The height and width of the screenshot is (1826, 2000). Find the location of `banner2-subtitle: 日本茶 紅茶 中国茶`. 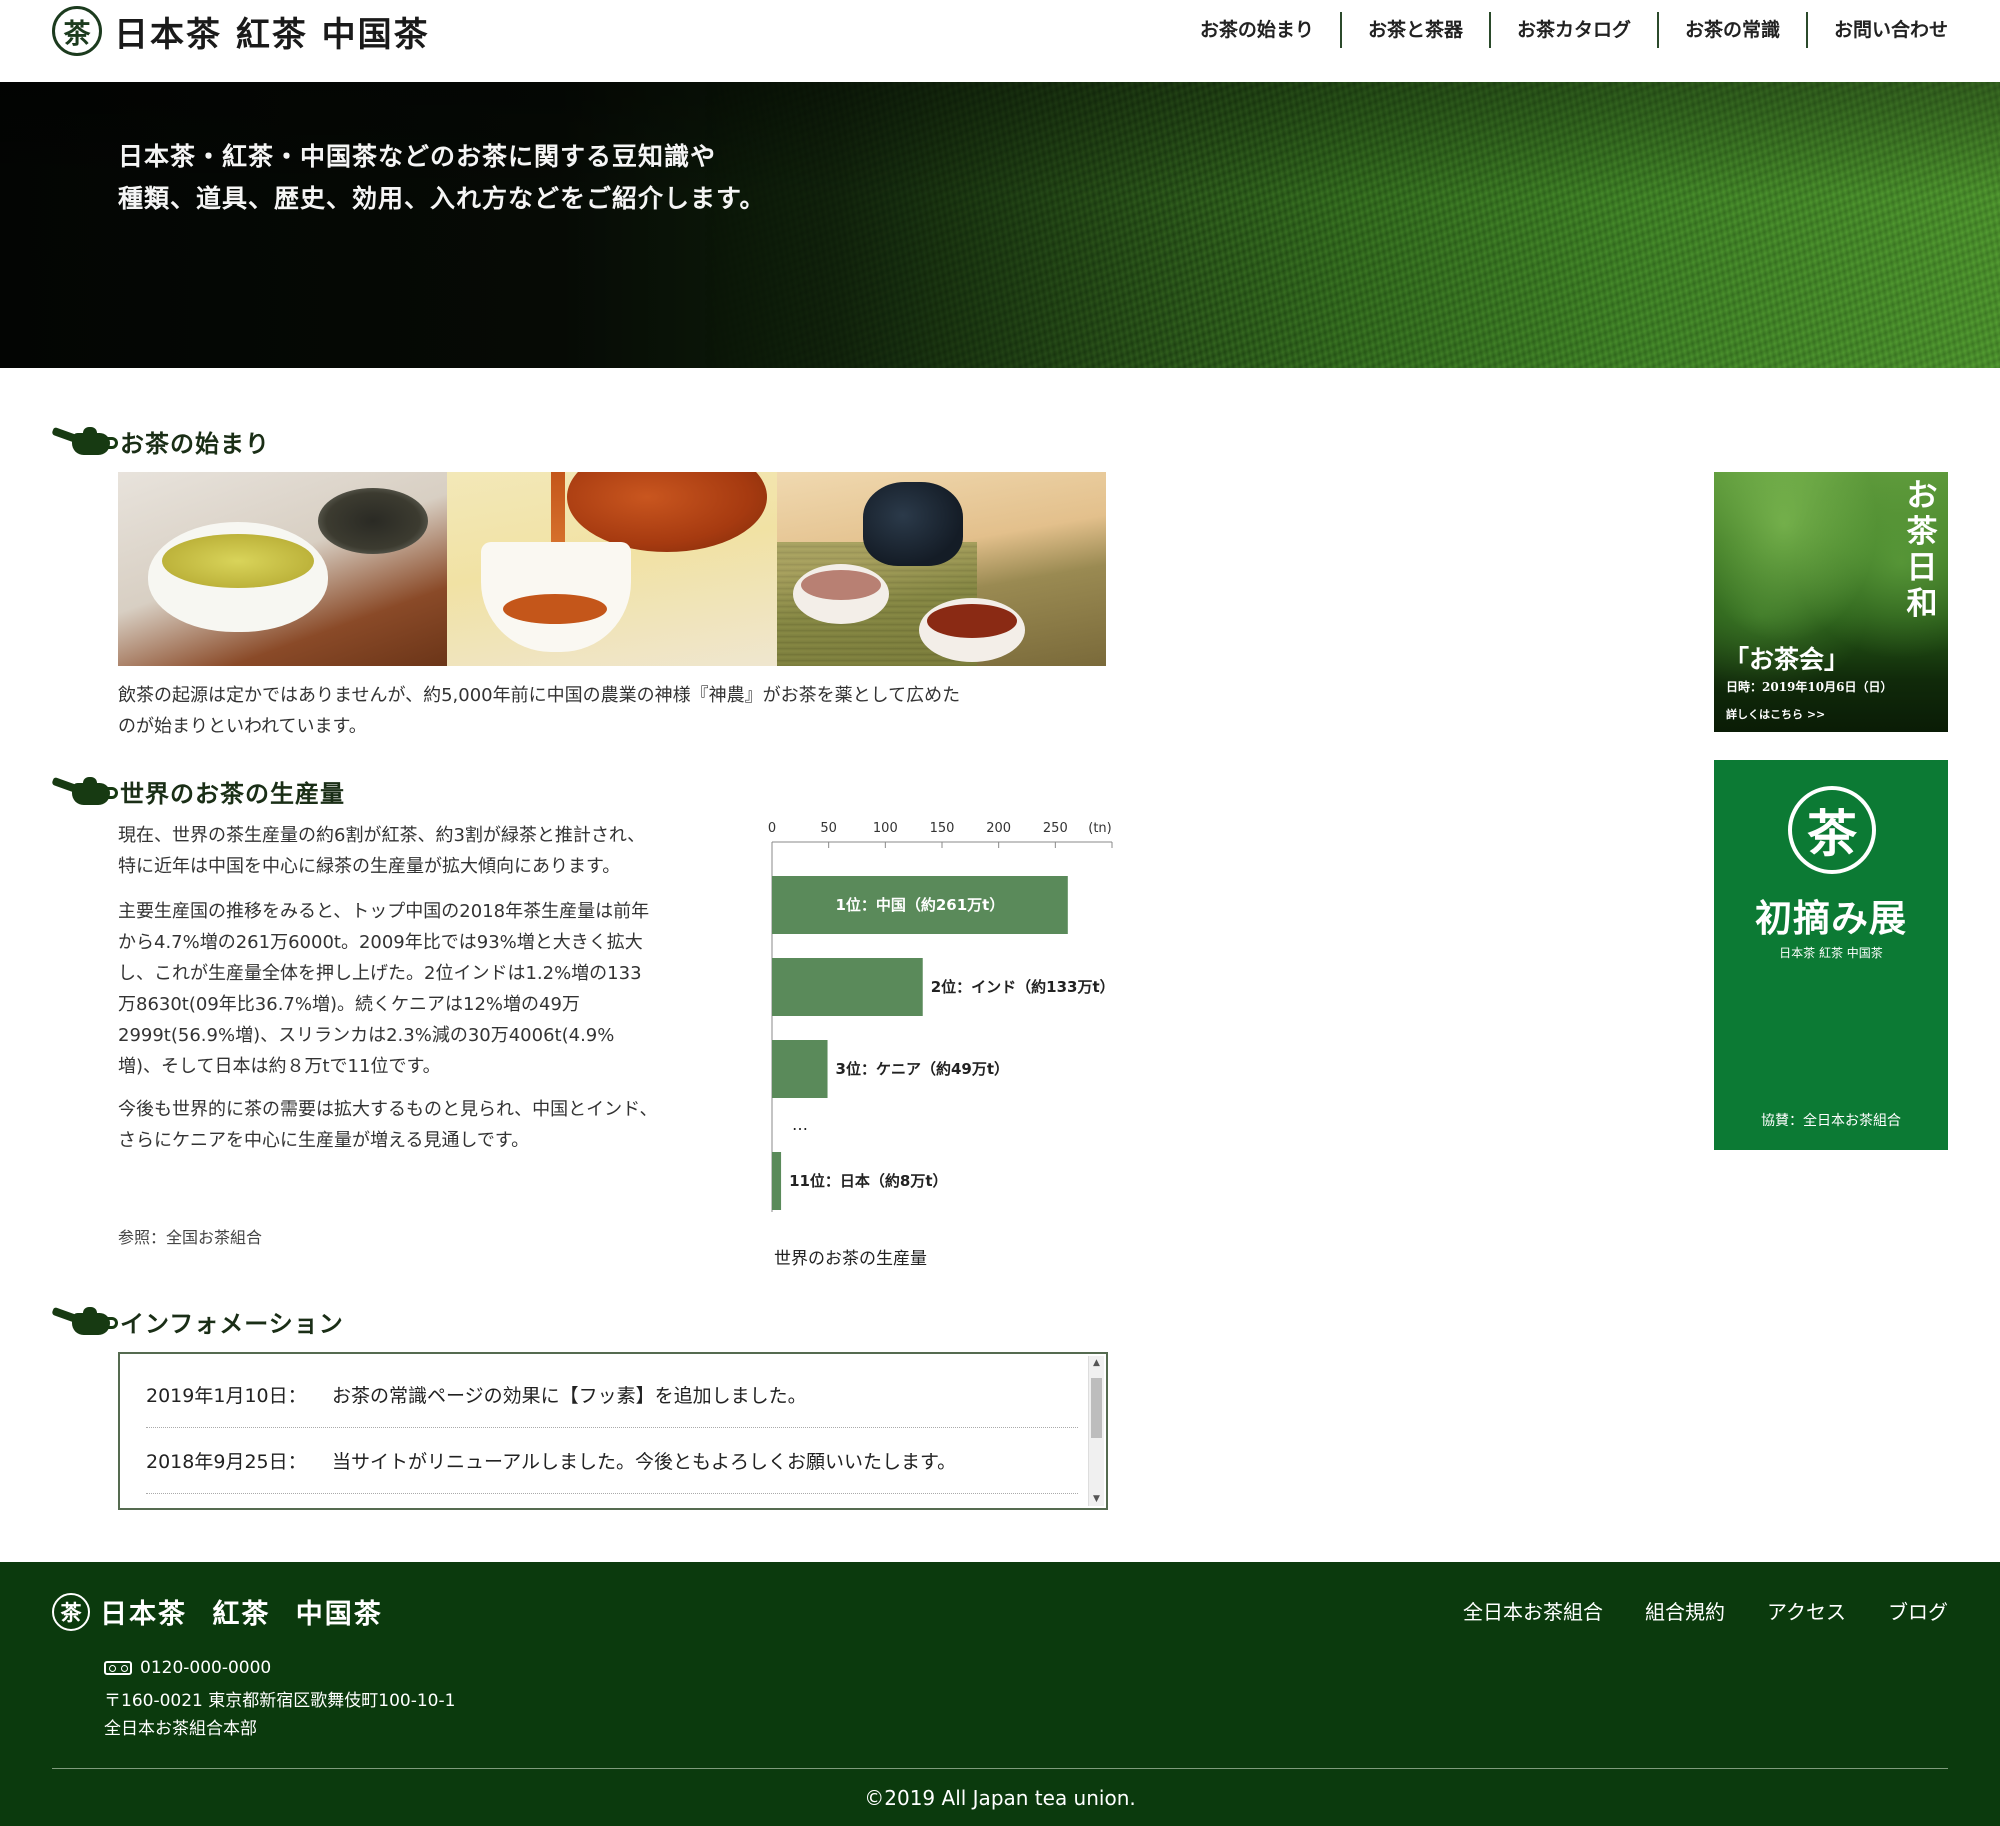

banner2-subtitle: 日本茶 紅茶 中国茶 is located at coordinates (1831, 953).